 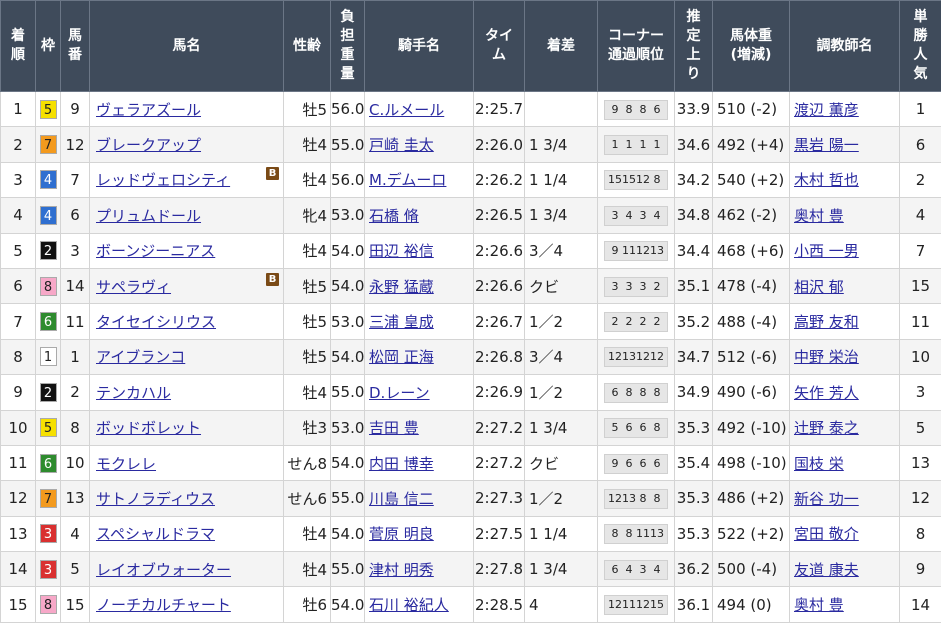 What do you see at coordinates (148, 216) in the screenshot?
I see `horse-name-link: プリュムドール` at bounding box center [148, 216].